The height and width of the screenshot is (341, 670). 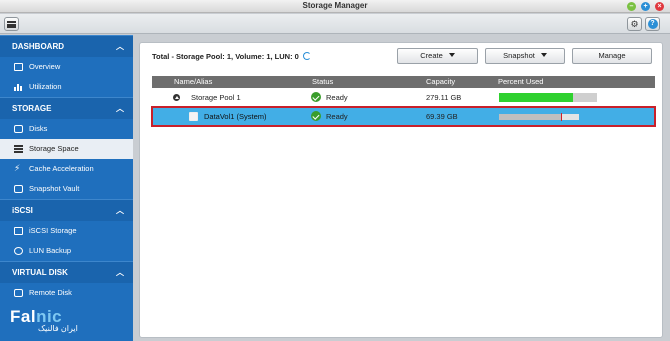 What do you see at coordinates (18, 231) in the screenshot?
I see `iscsi-icon` at bounding box center [18, 231].